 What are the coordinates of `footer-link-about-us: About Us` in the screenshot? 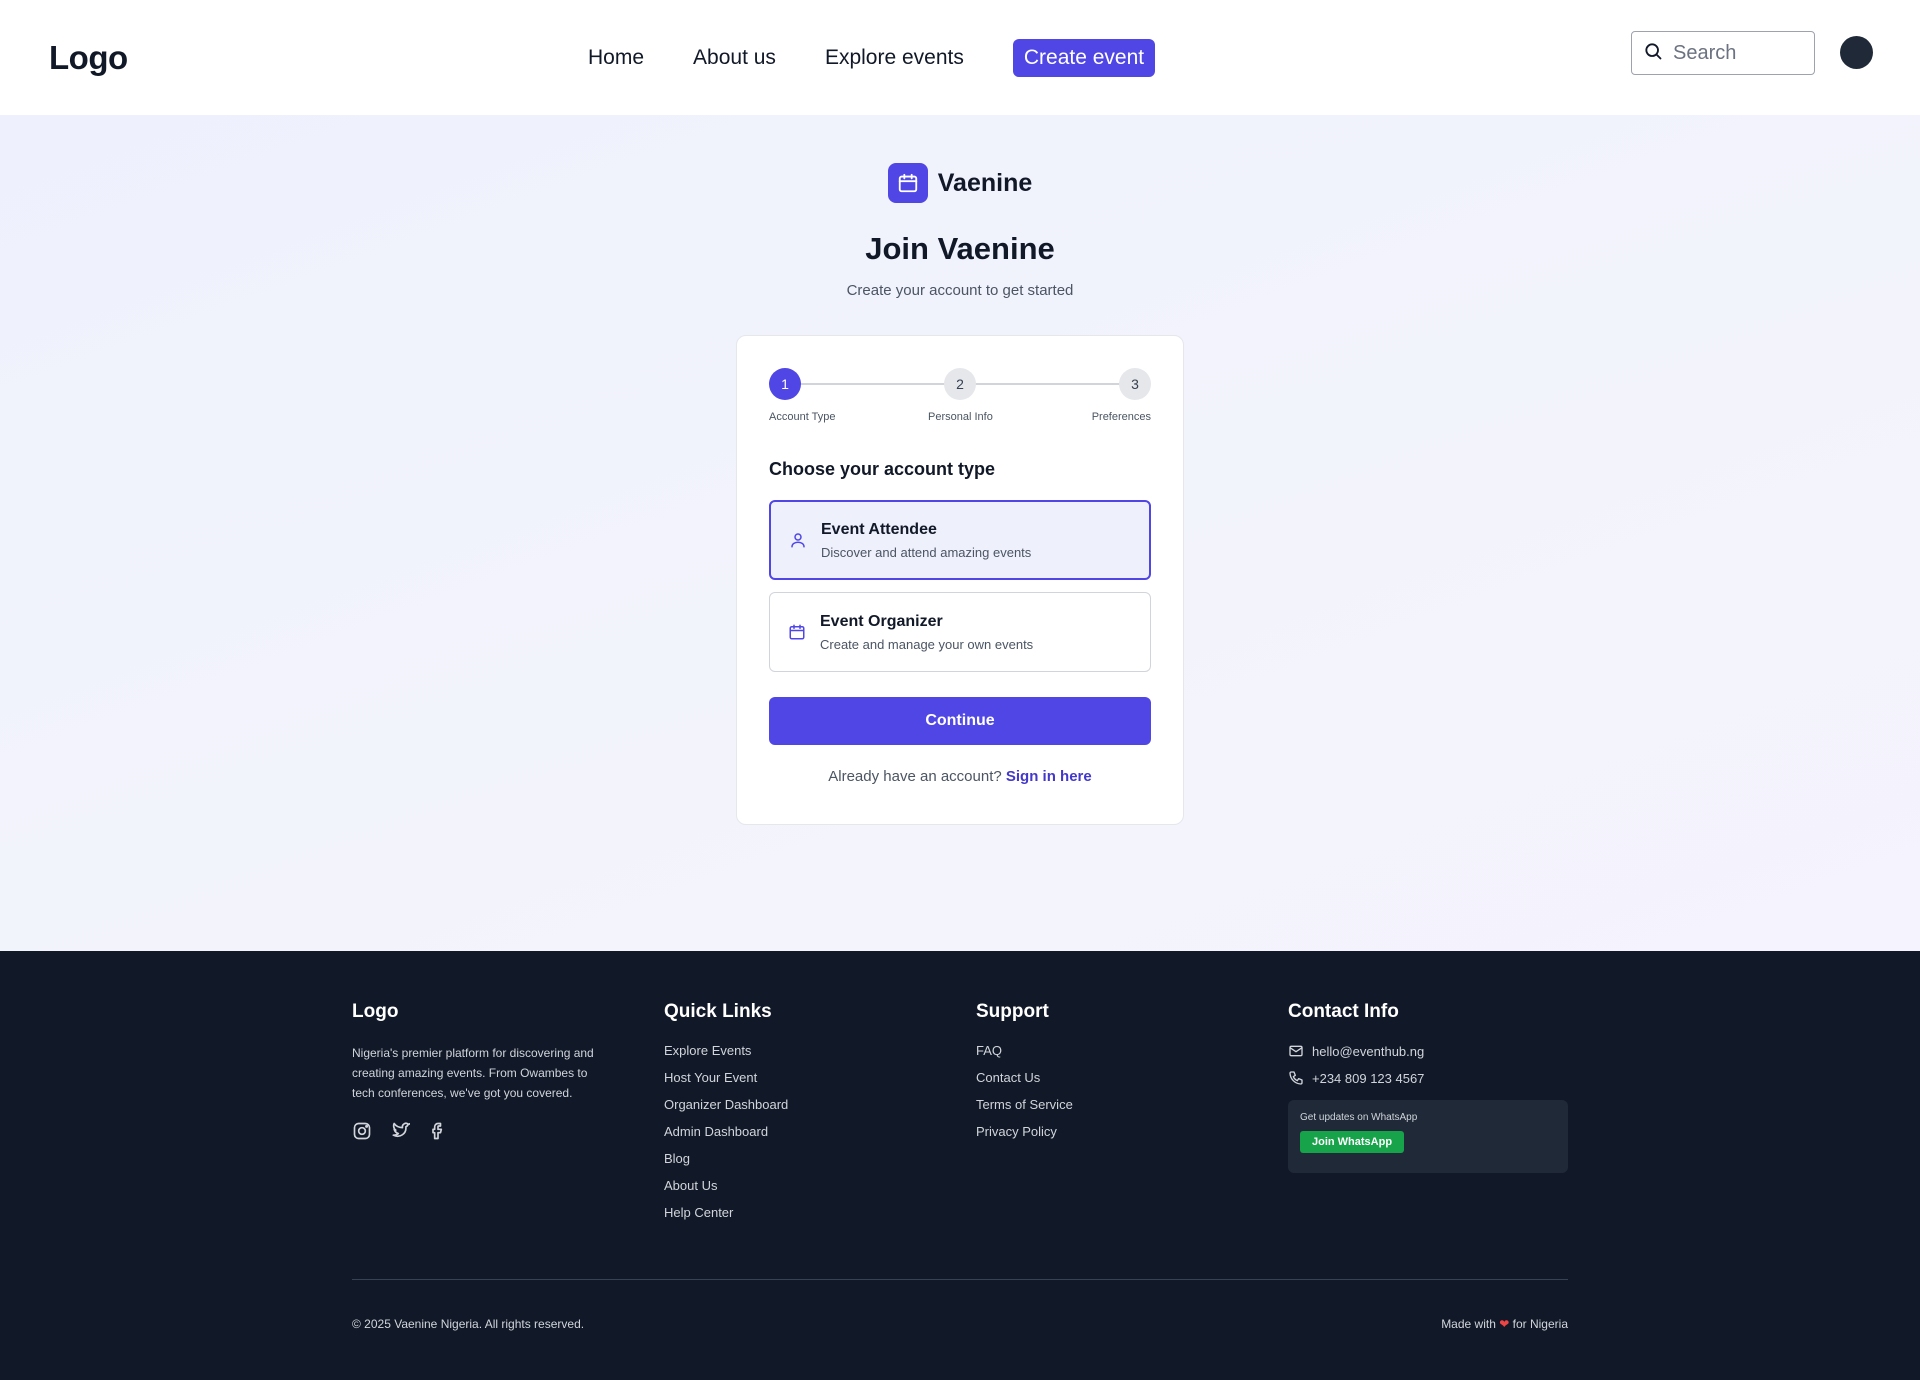 It's located at (726, 1185).